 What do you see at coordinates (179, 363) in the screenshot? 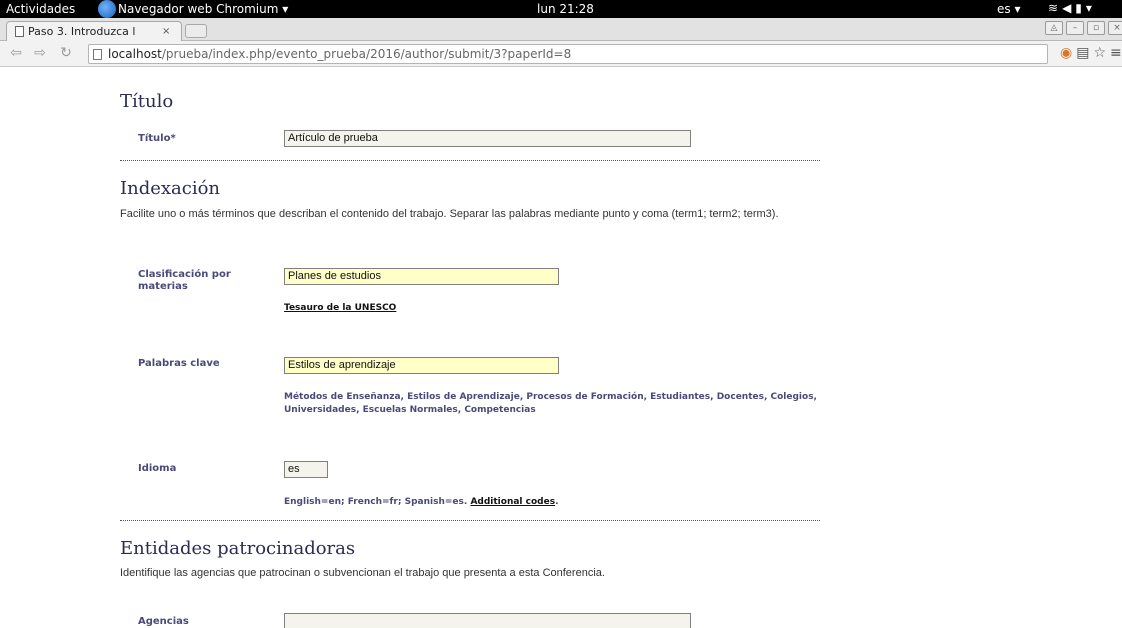
I see `keywords-label: Palabras clave` at bounding box center [179, 363].